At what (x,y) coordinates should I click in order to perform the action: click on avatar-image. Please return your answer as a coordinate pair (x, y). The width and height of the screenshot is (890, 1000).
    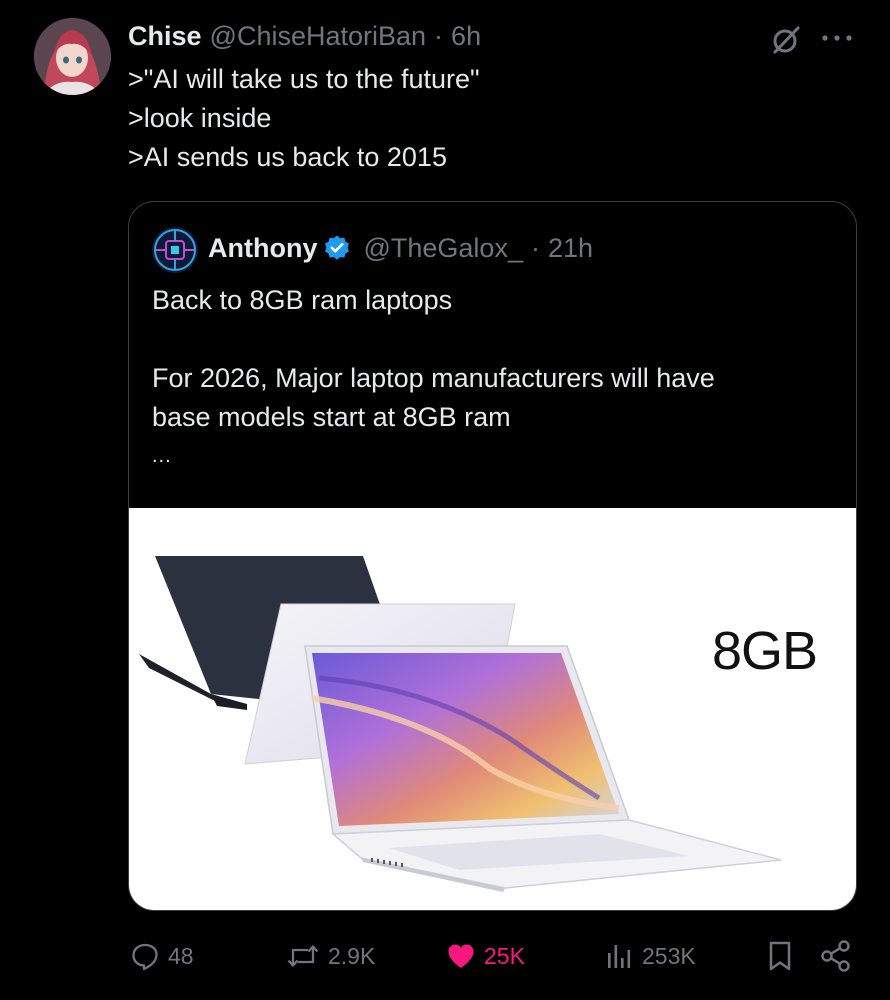
    Looking at the image, I should click on (72, 56).